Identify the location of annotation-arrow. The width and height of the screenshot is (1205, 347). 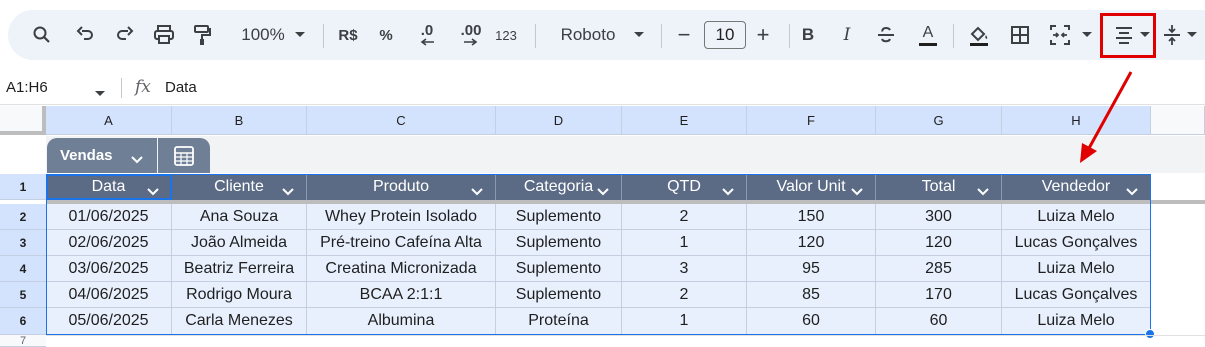
(1106, 117).